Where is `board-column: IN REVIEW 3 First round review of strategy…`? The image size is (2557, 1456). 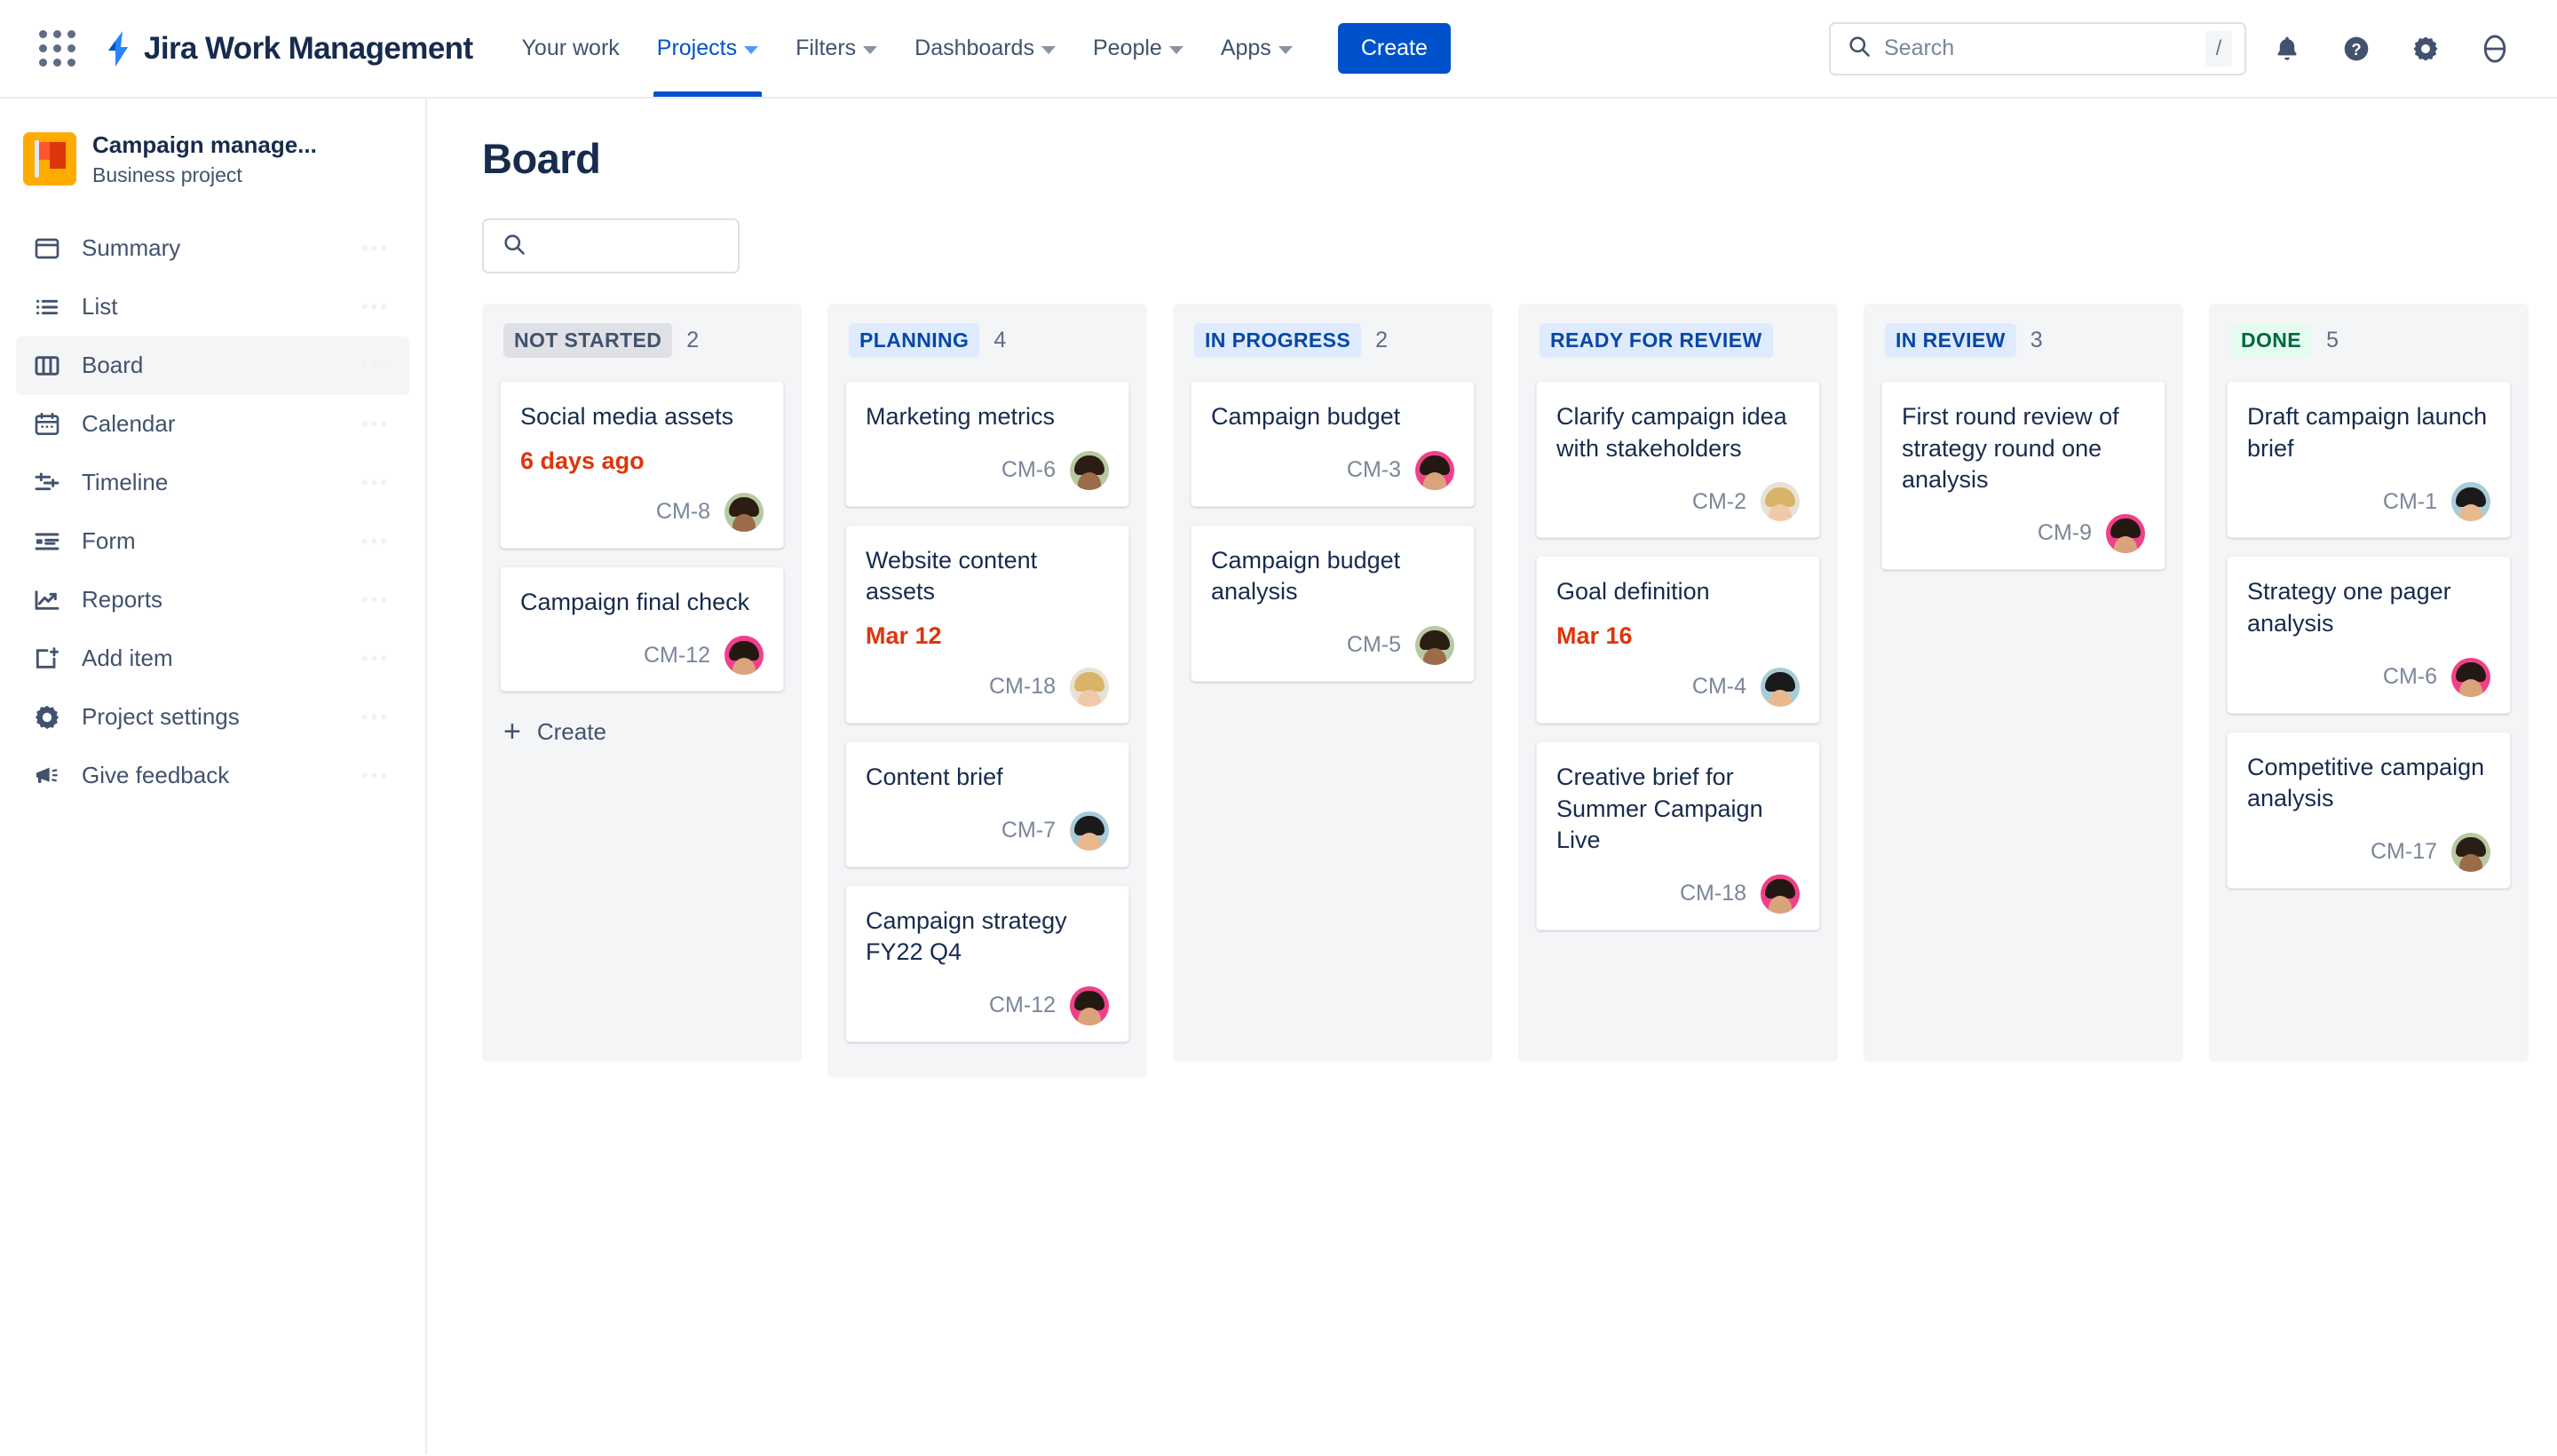
board-column: IN REVIEW 3 First round review of strategy… is located at coordinates (2023, 683).